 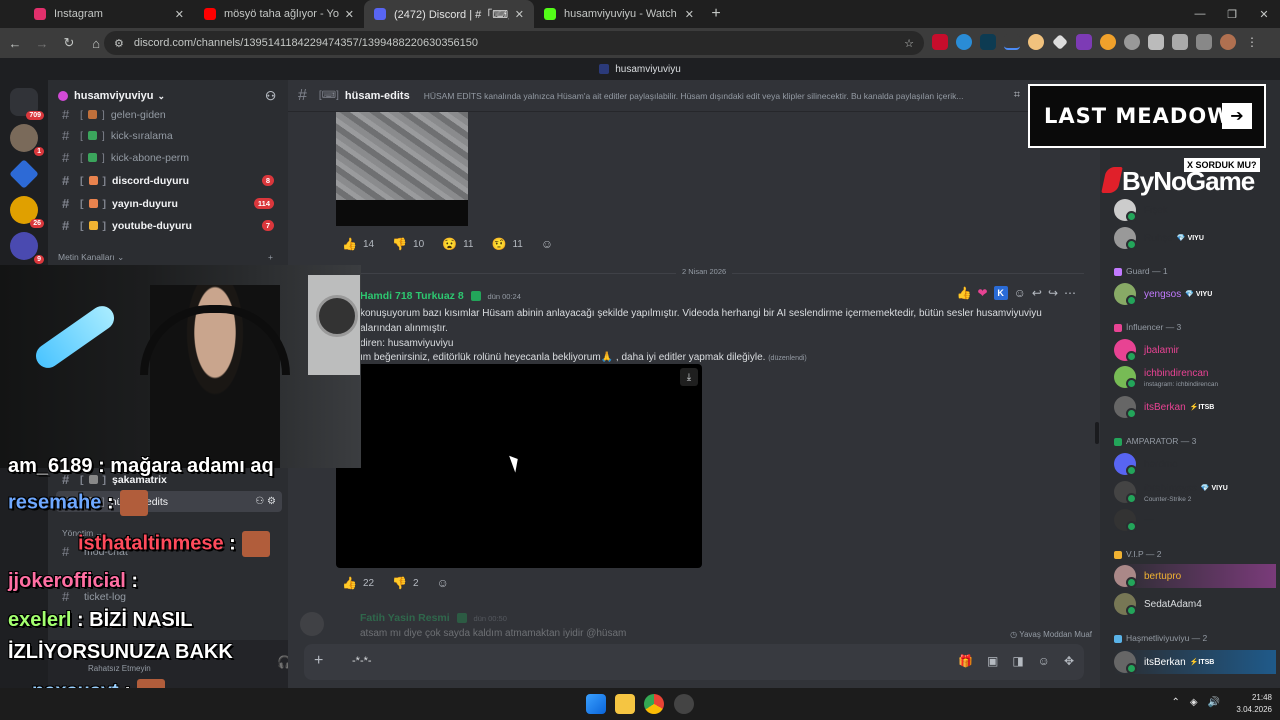 I want to click on sticker-icon: ◨, so click(x=1017, y=661).